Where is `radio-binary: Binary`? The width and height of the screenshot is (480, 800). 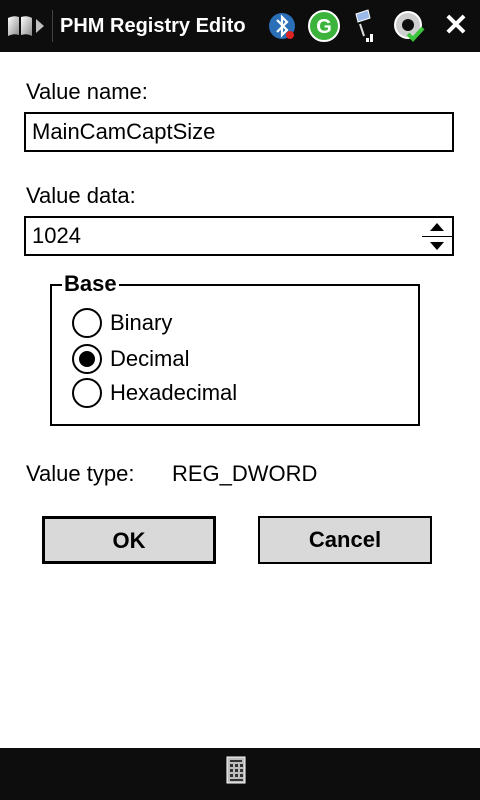
radio-binary: Binary is located at coordinates (172, 322).